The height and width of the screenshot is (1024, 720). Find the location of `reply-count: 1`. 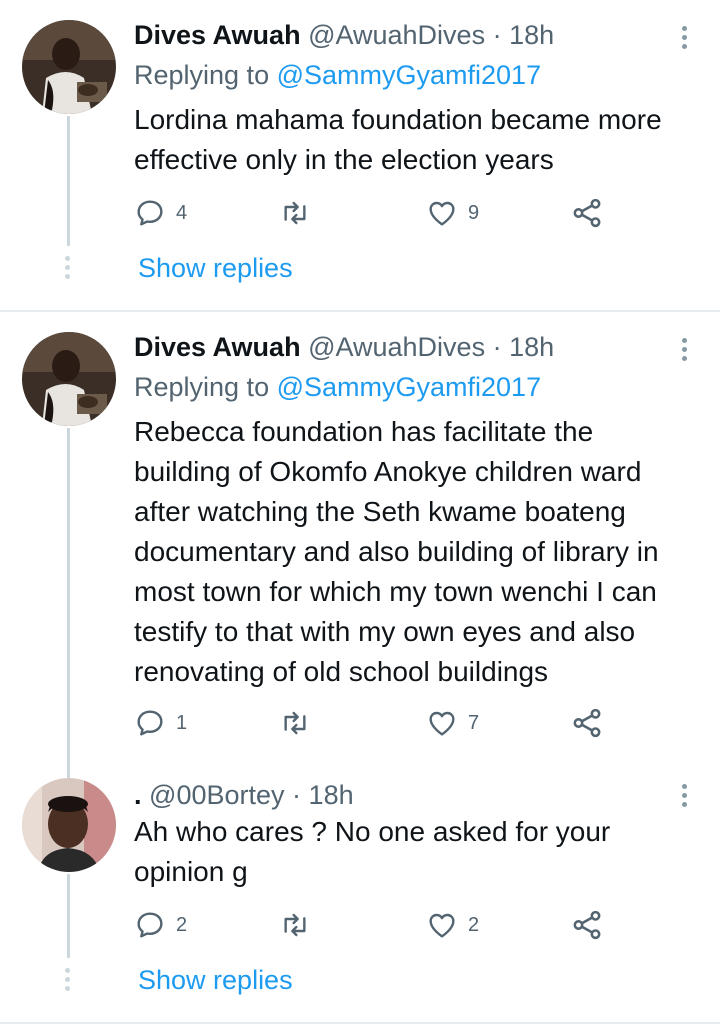

reply-count: 1 is located at coordinates (182, 722).